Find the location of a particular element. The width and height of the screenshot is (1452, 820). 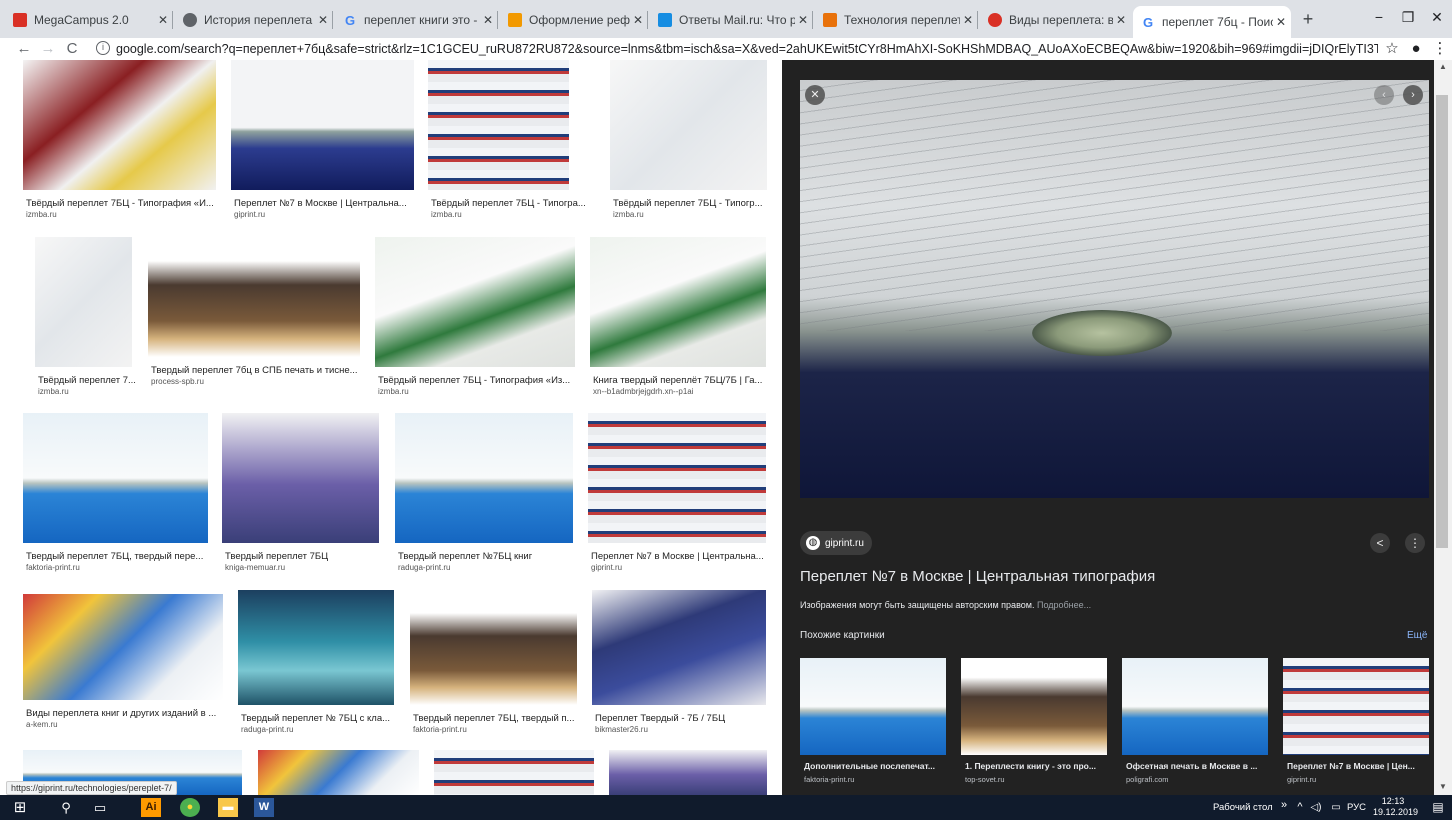

close-preview-icon: ✕ is located at coordinates (815, 95).